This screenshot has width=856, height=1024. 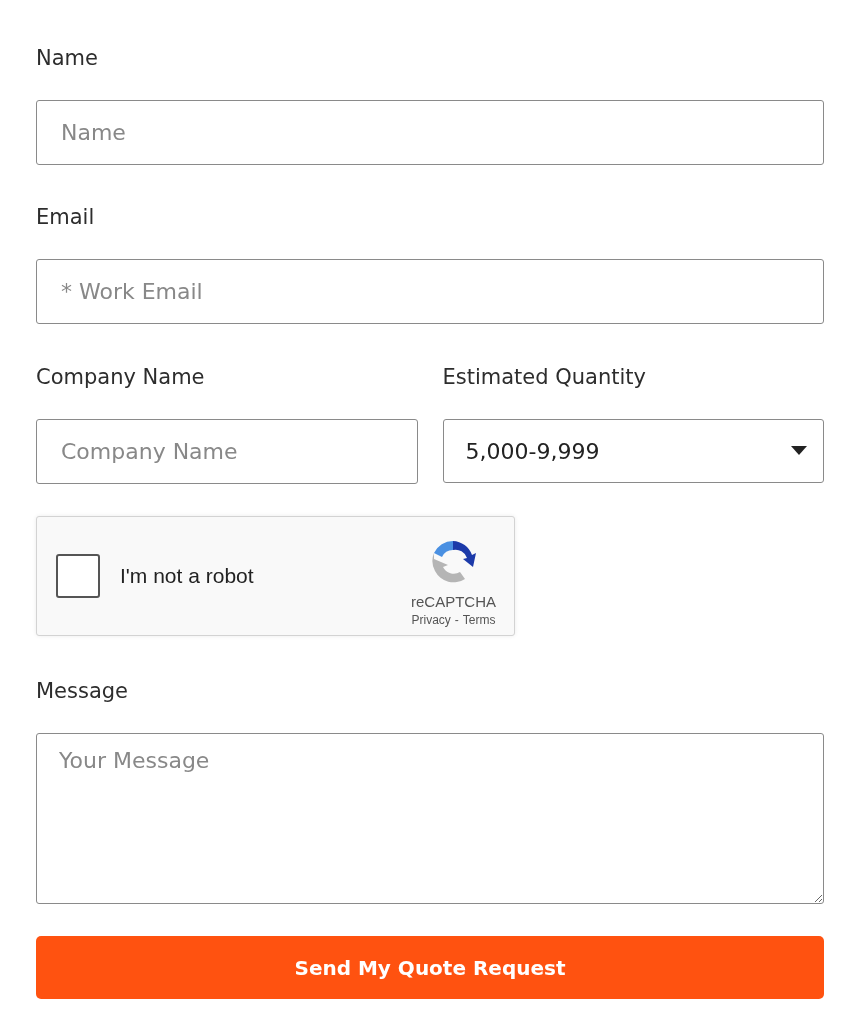 What do you see at coordinates (431, 620) in the screenshot?
I see `privacy-link: Privacy` at bounding box center [431, 620].